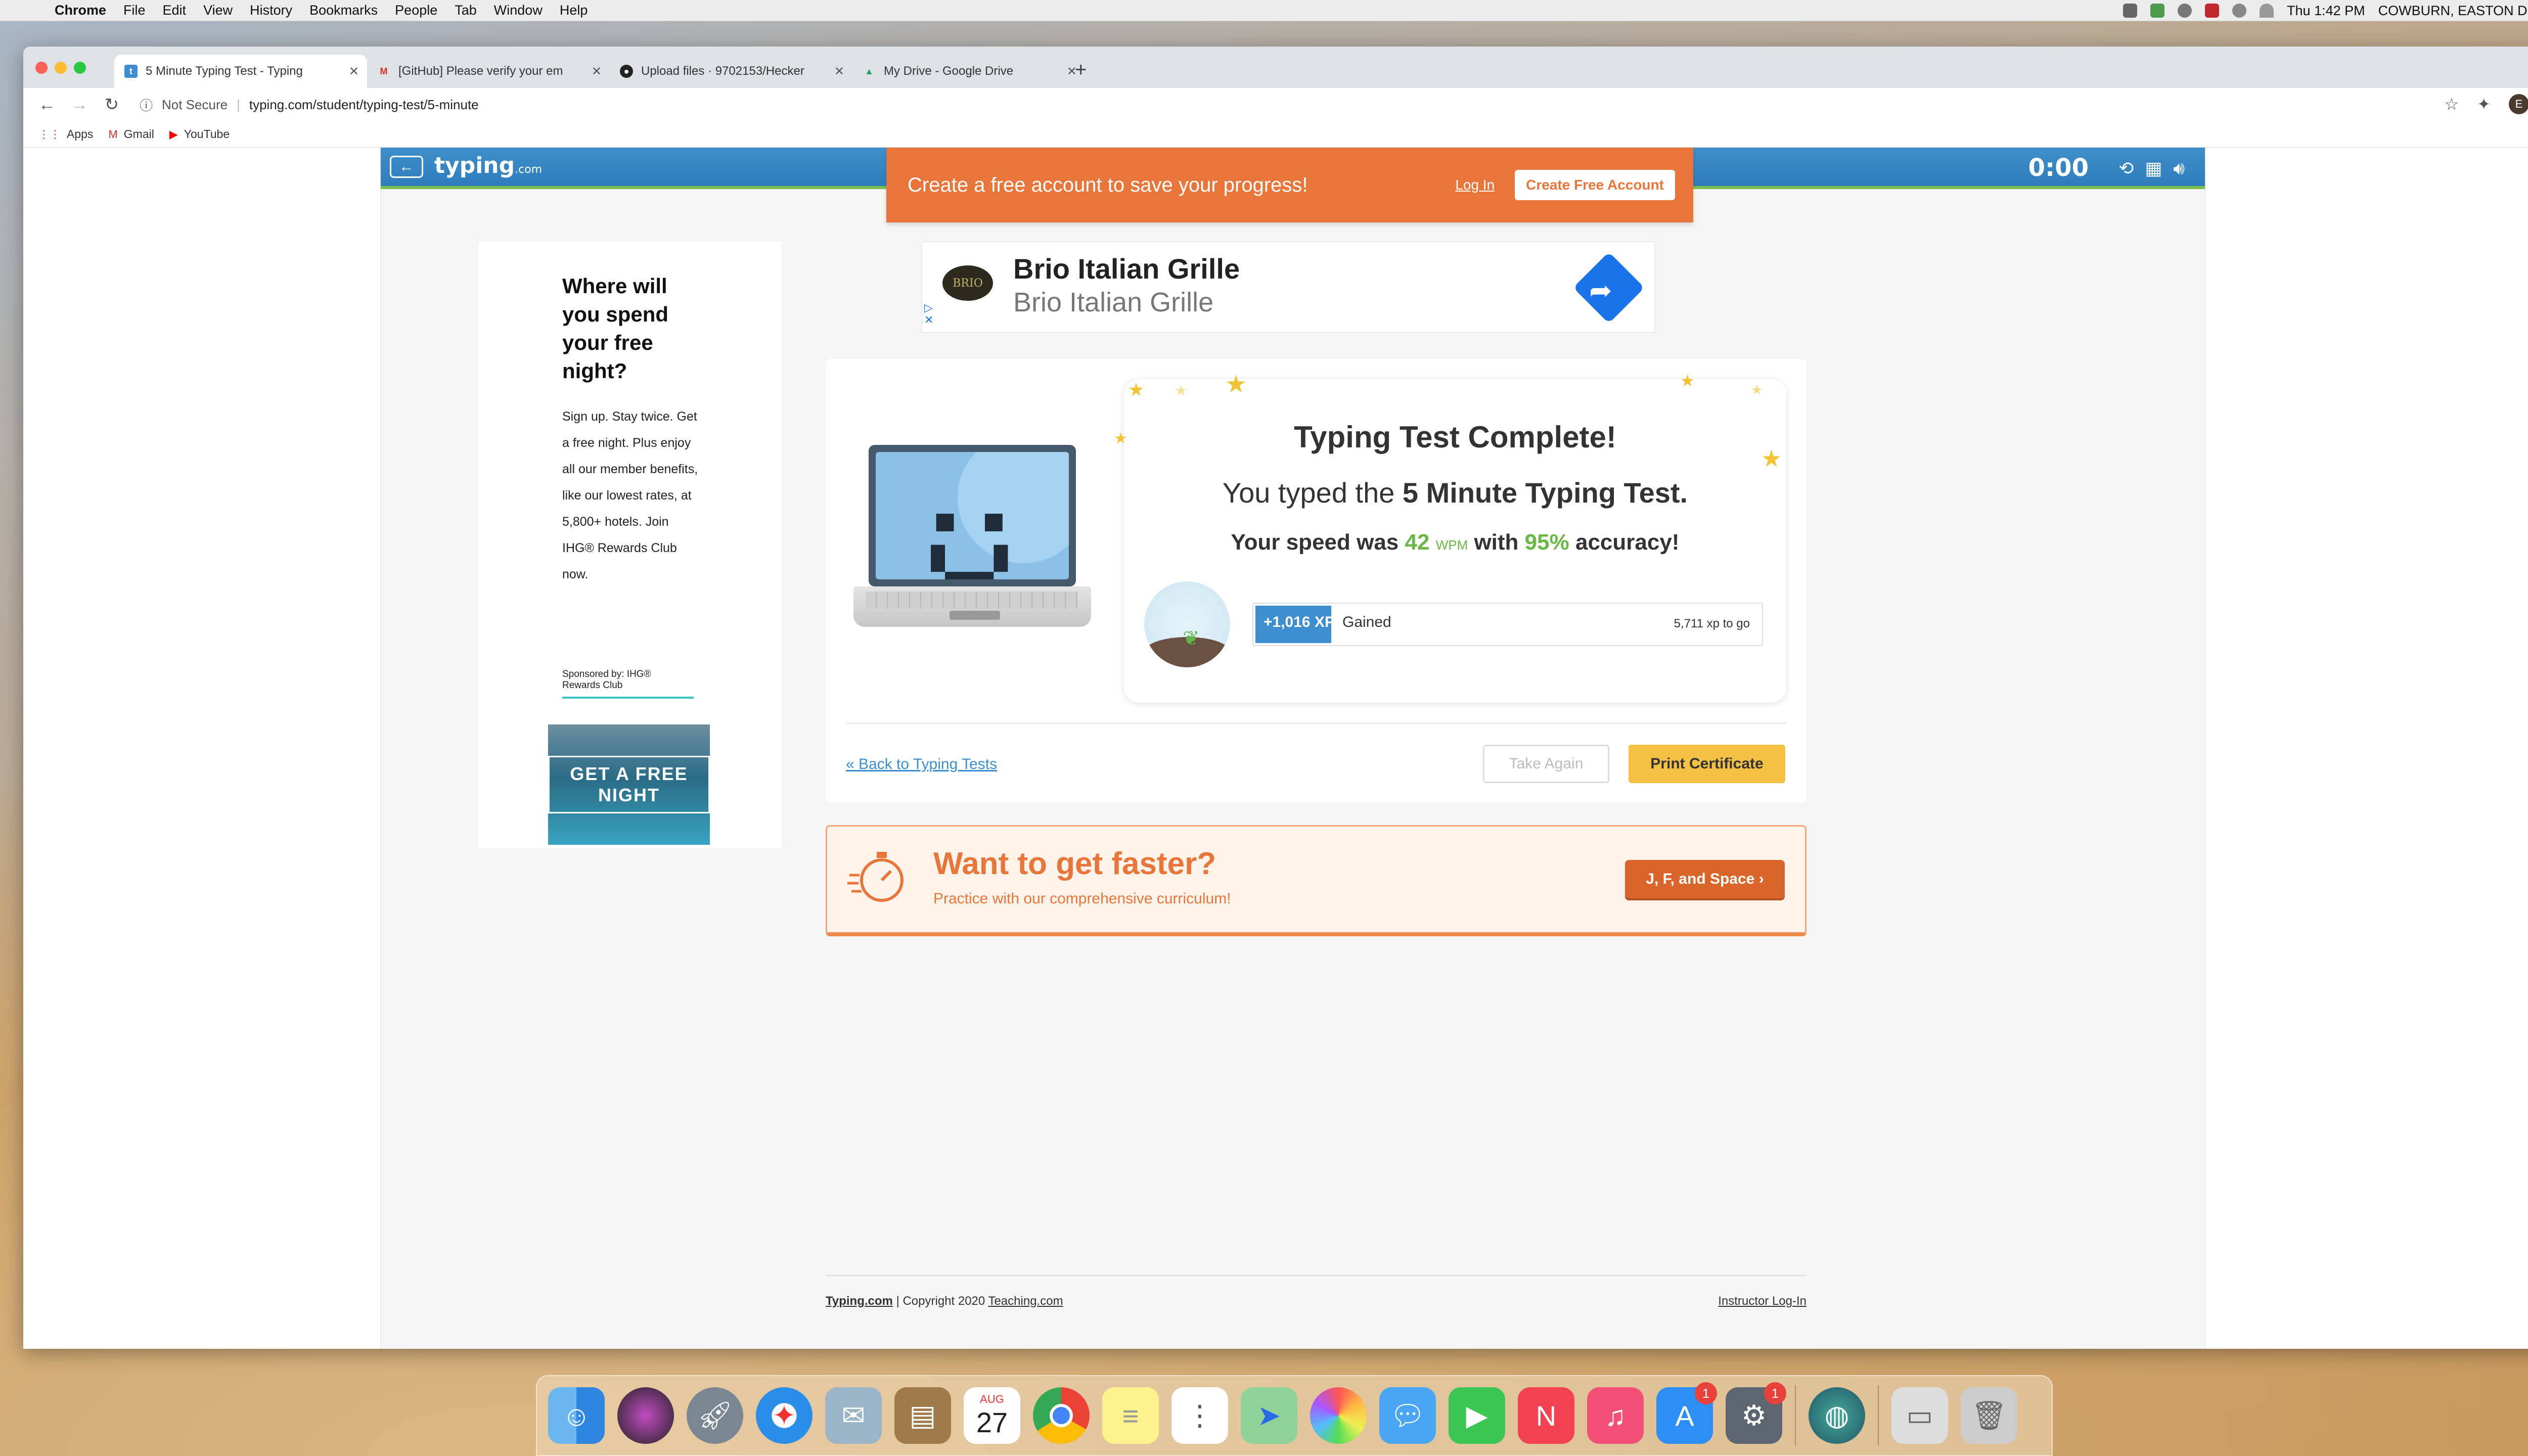 Image resolution: width=2528 pixels, height=1456 pixels. I want to click on siri-icon, so click(646, 1415).